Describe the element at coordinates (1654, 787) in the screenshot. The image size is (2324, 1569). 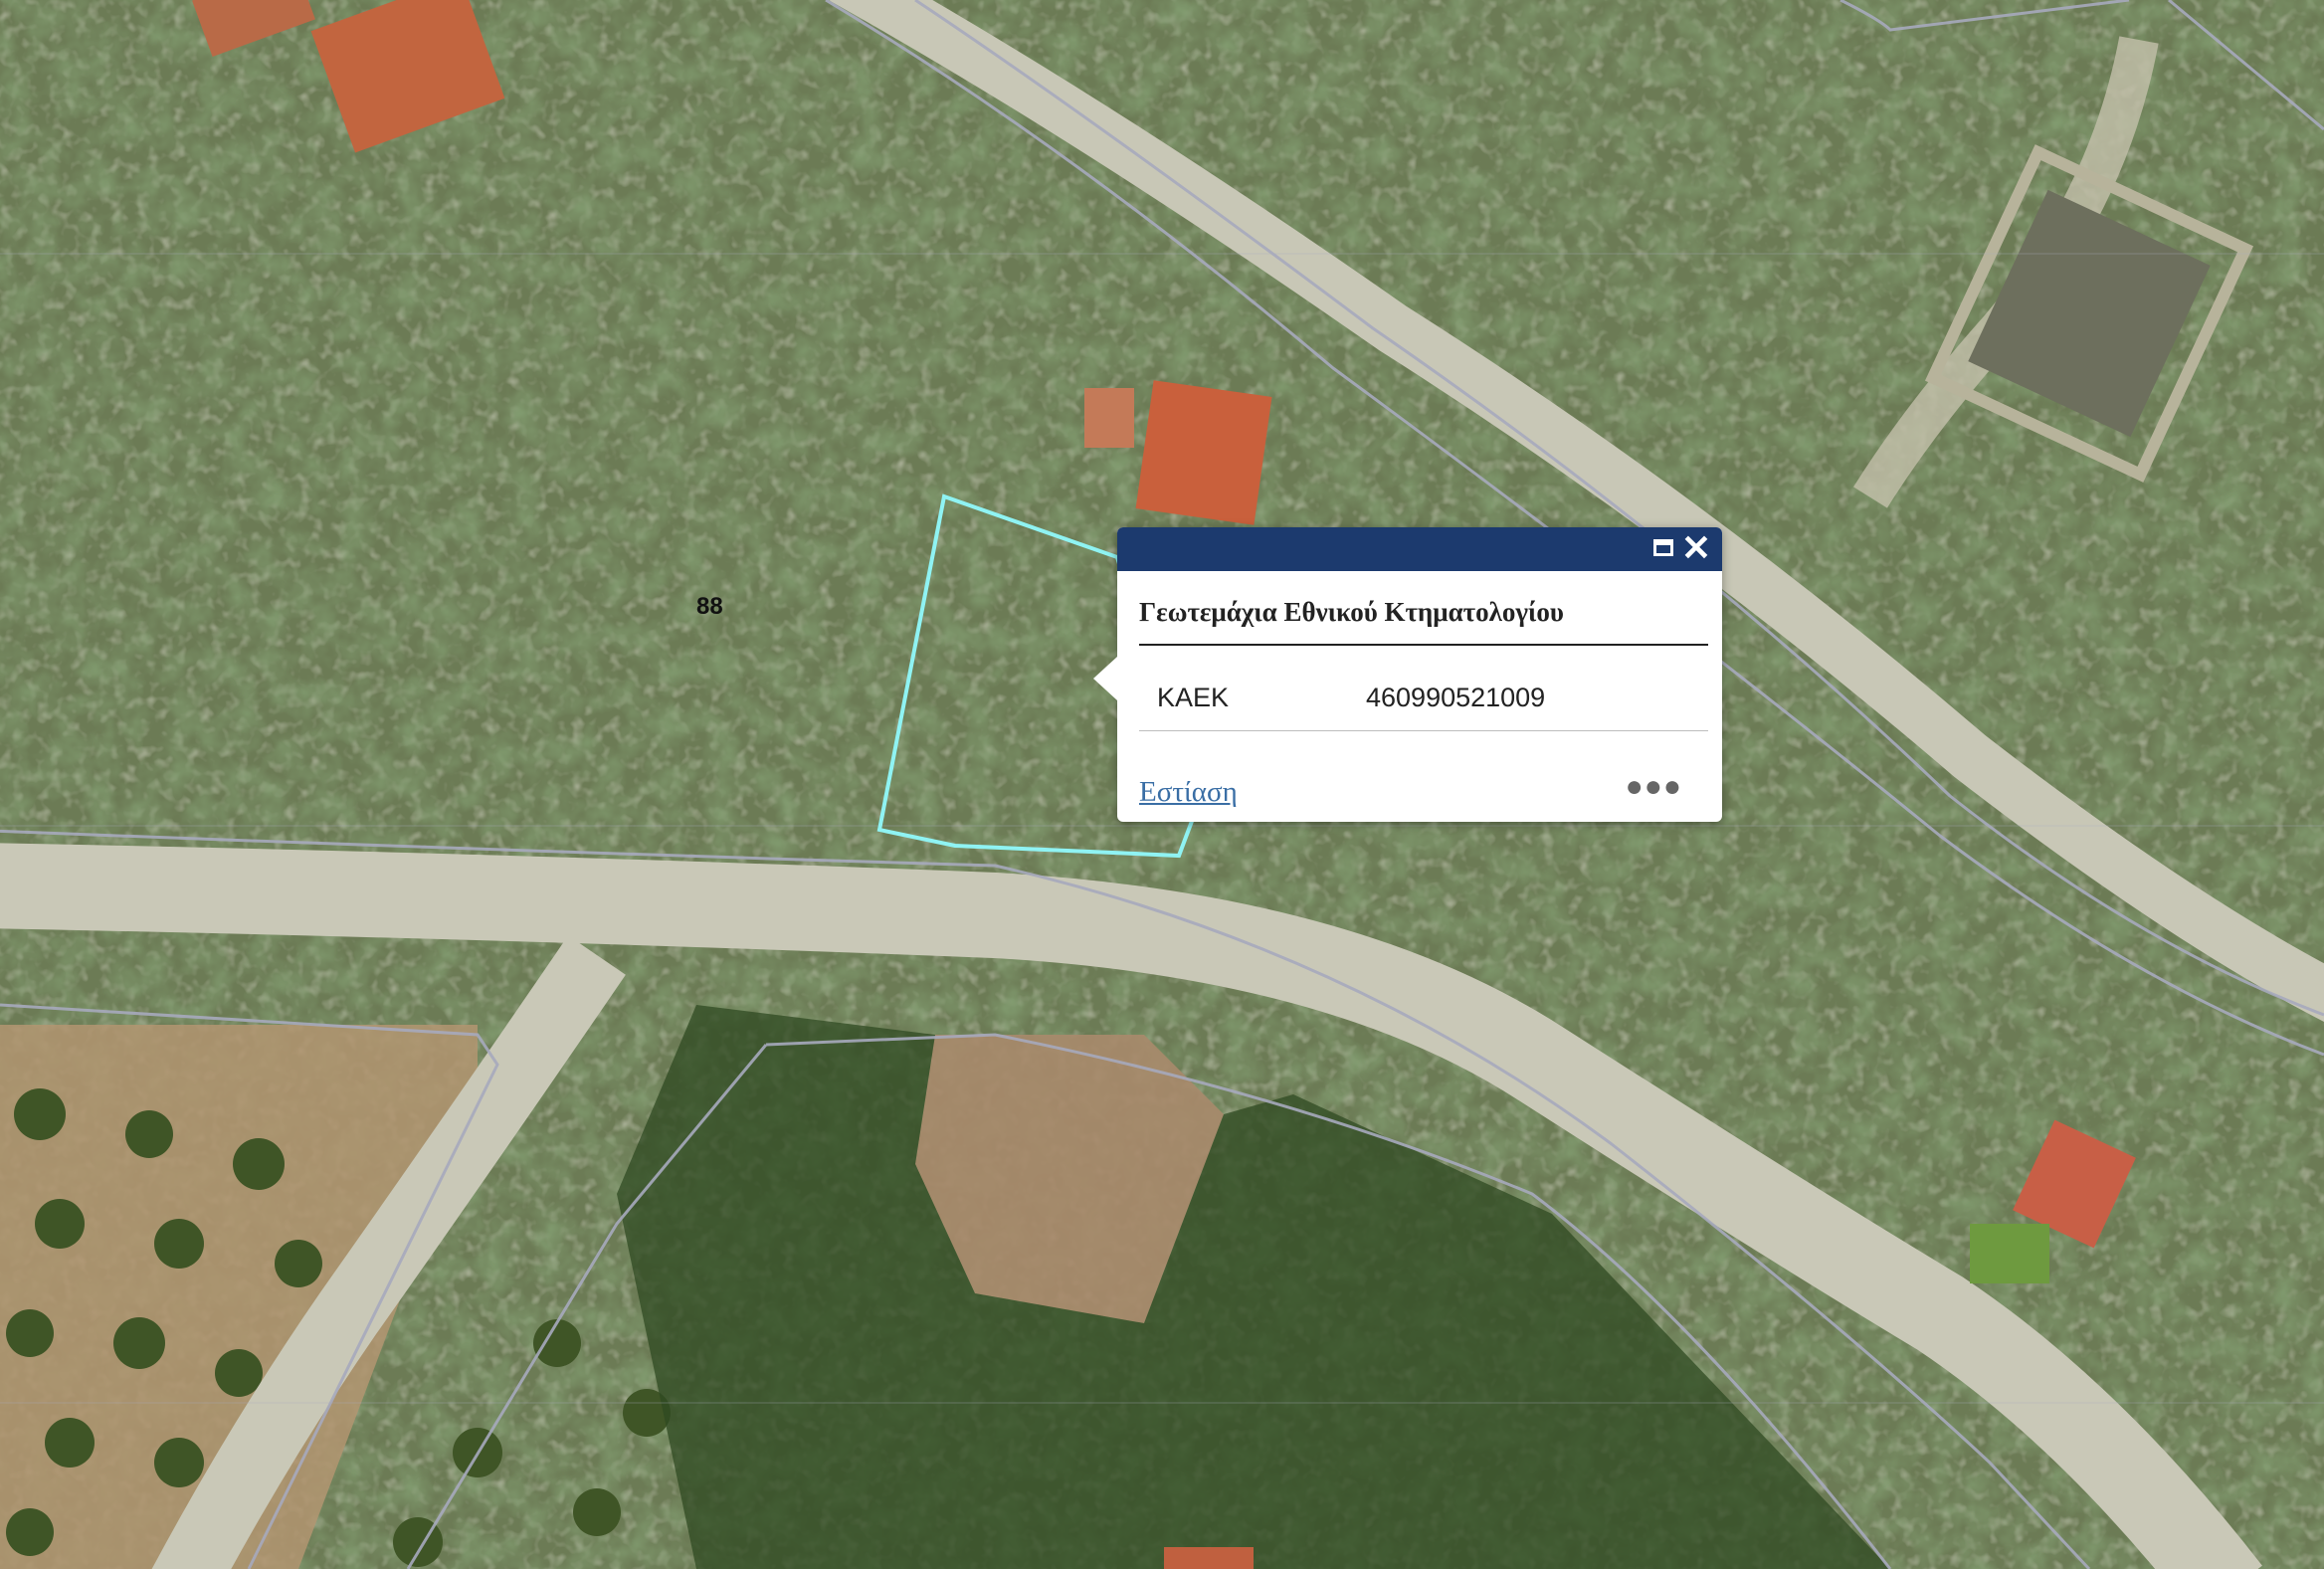
I see `ellipsis-icon: ●●●` at that location.